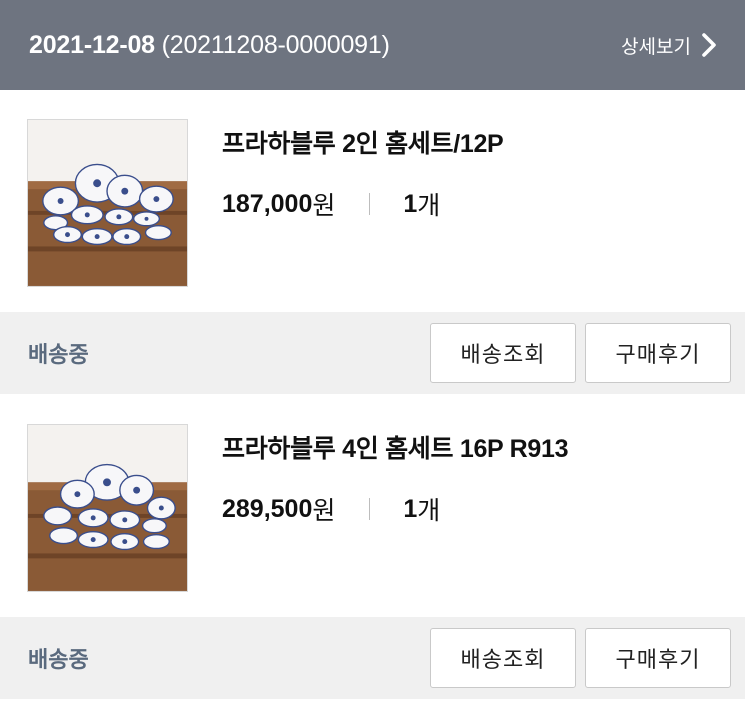 This screenshot has width=745, height=701. Describe the element at coordinates (92, 44) in the screenshot. I see `order-date: 2021-12-08` at that location.